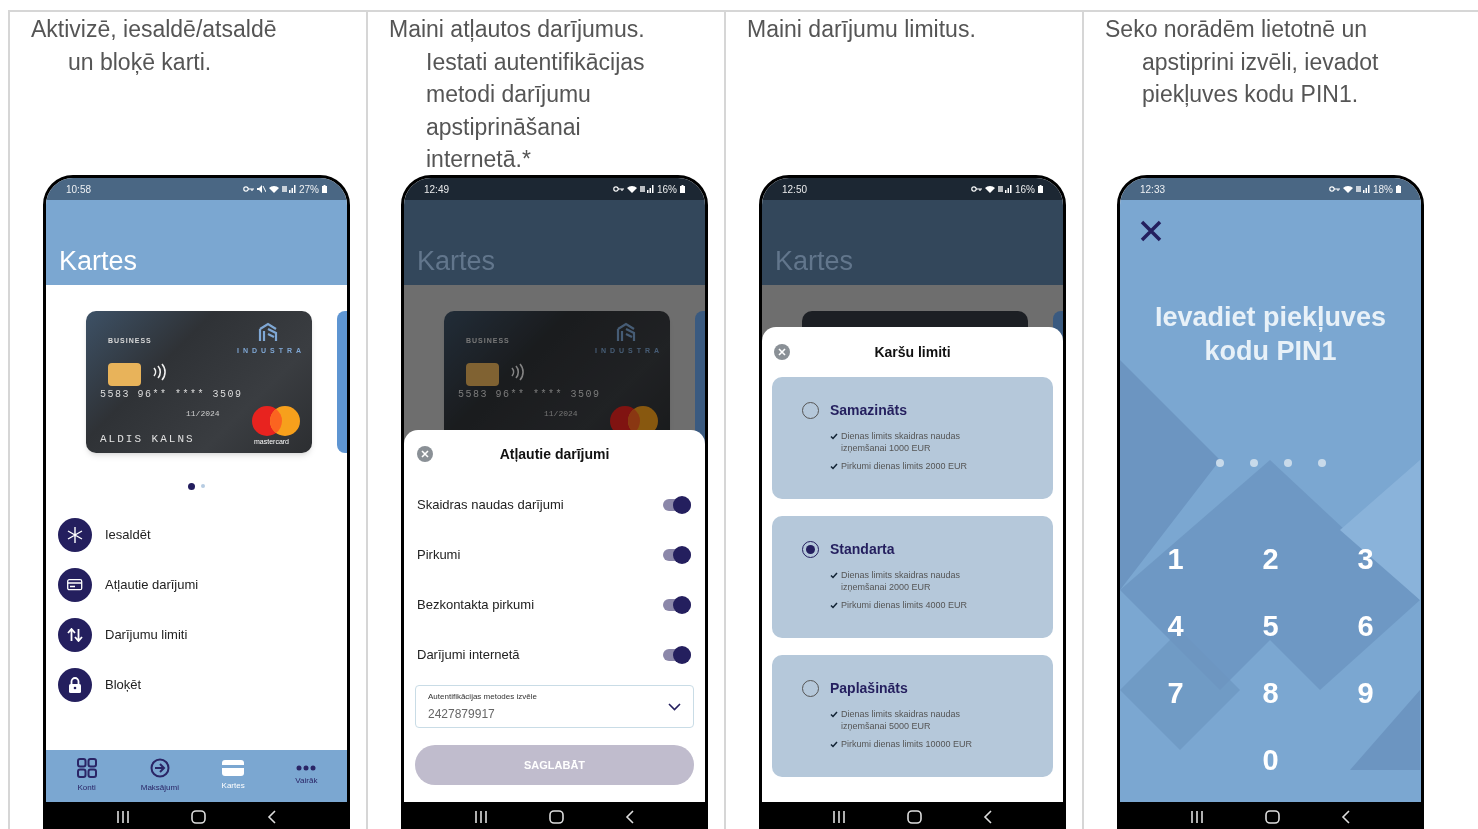  I want to click on dropdown-field: Autentifikācijas metodes izvēle 2427879917, so click(554, 706).